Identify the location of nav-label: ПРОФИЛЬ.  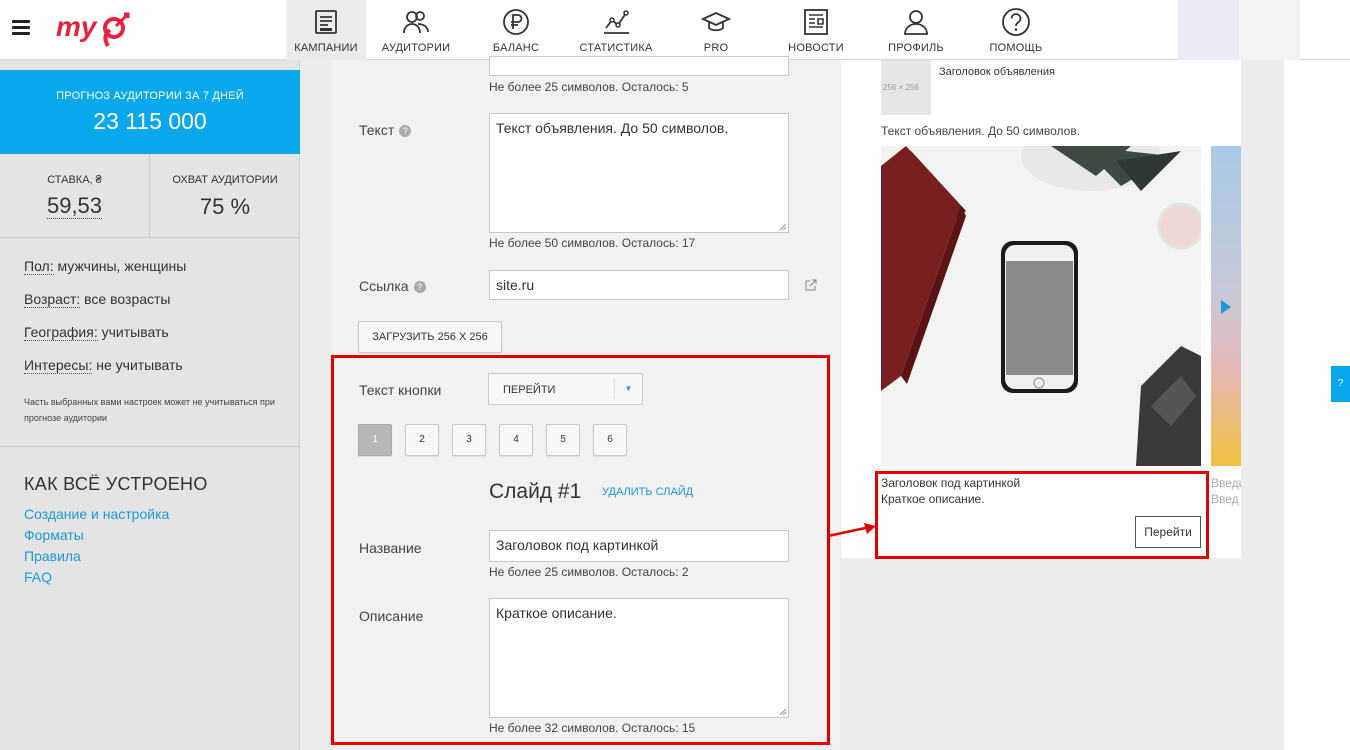
(916, 48).